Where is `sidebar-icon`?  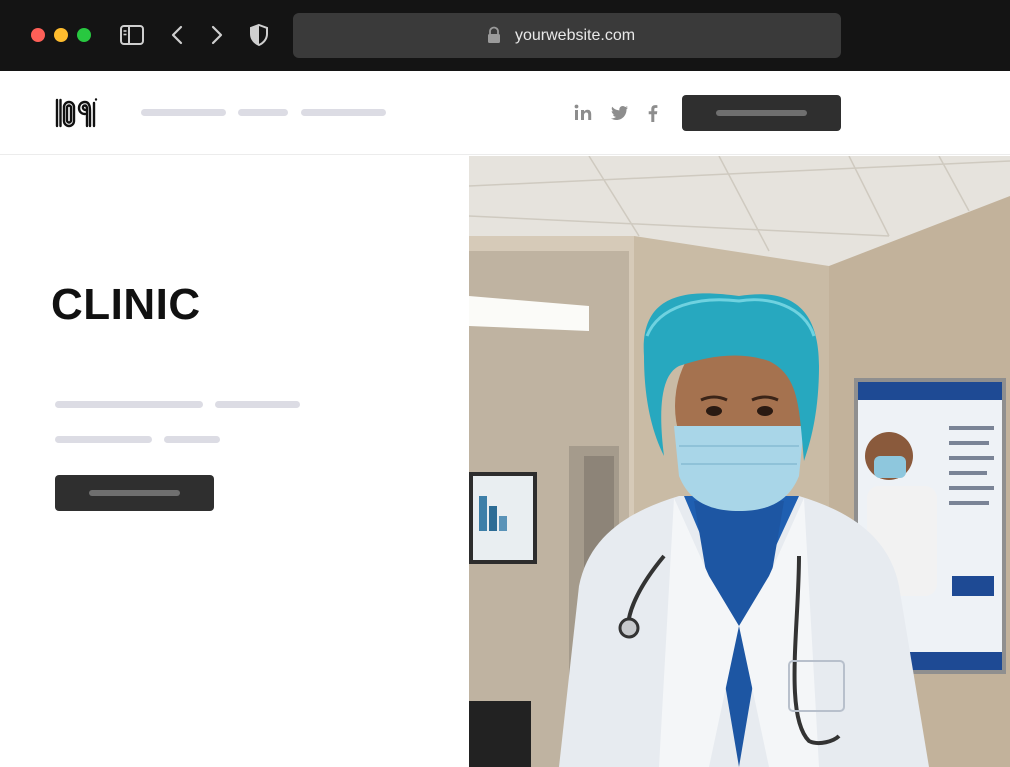 sidebar-icon is located at coordinates (132, 35).